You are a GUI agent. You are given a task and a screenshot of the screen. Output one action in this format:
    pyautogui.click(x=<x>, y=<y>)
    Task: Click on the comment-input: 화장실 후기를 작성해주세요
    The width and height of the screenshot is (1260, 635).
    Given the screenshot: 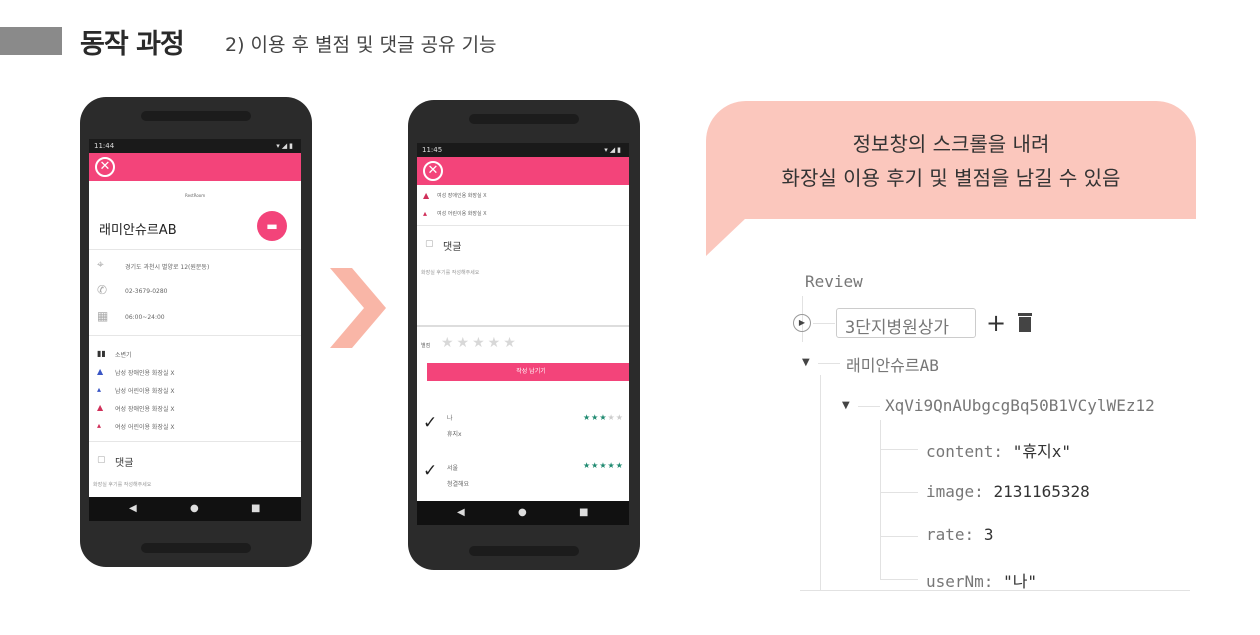 What is the action you would take?
    pyautogui.click(x=450, y=272)
    